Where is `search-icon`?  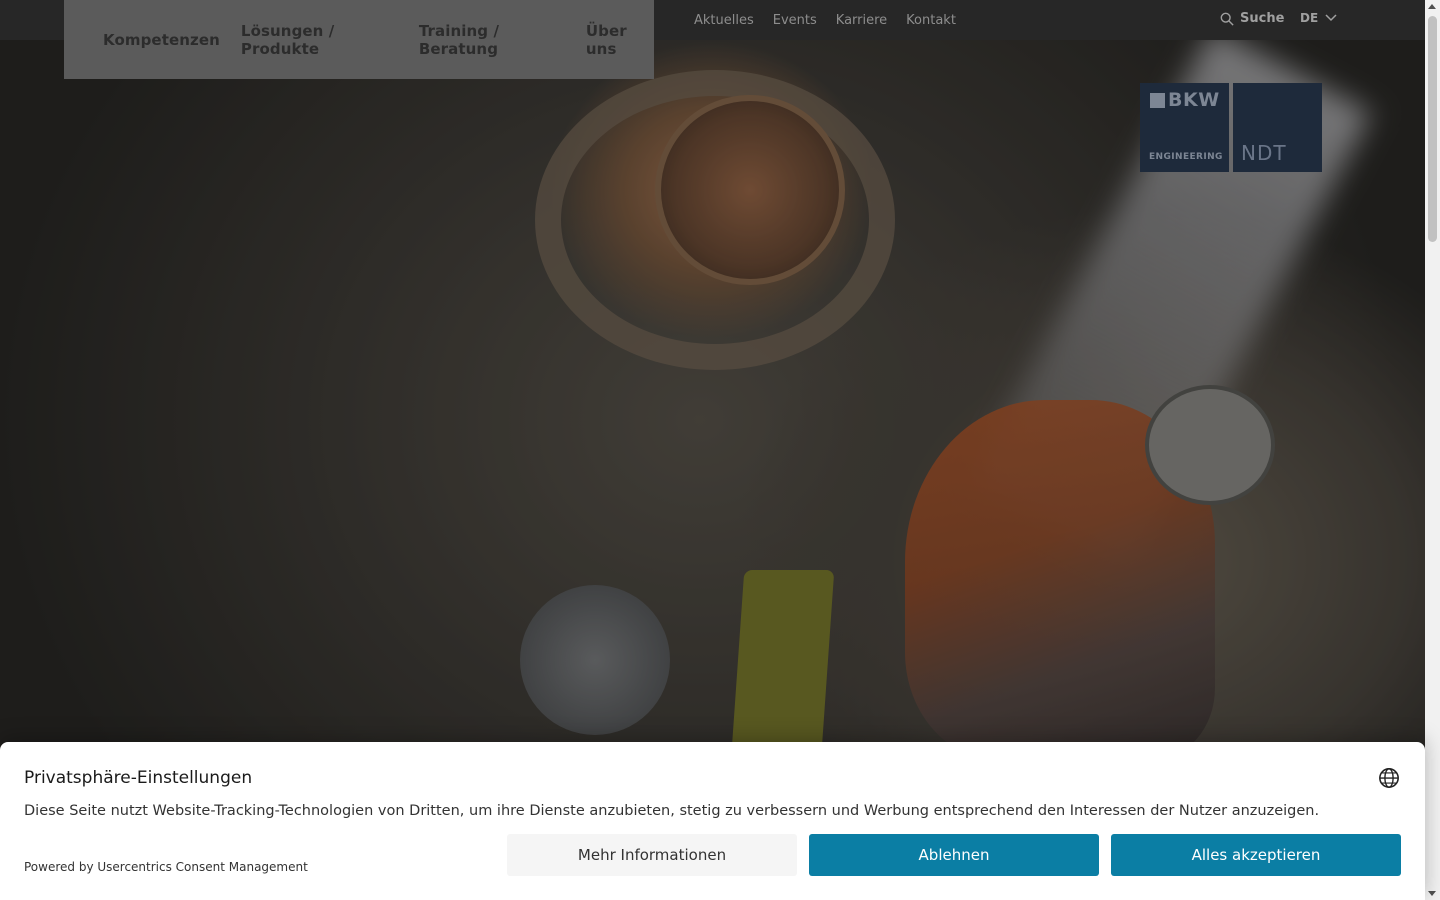
search-icon is located at coordinates (1227, 19).